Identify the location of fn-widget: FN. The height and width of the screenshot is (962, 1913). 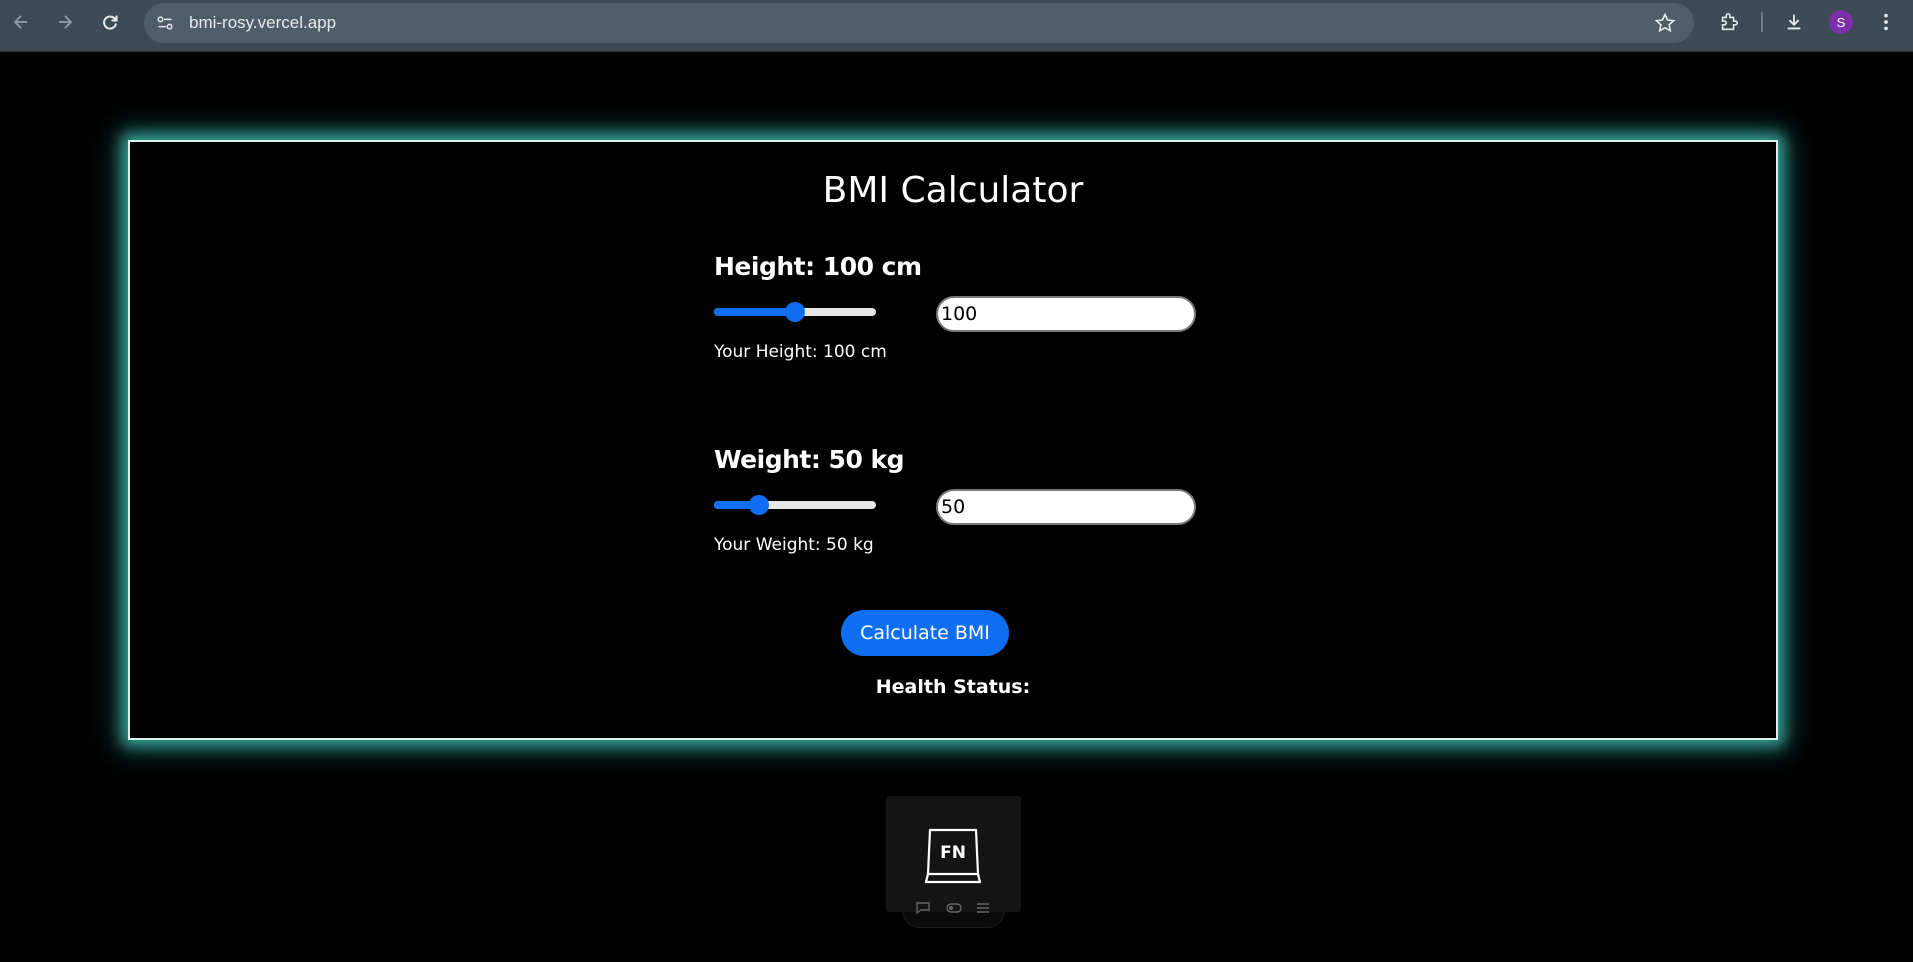
(953, 854).